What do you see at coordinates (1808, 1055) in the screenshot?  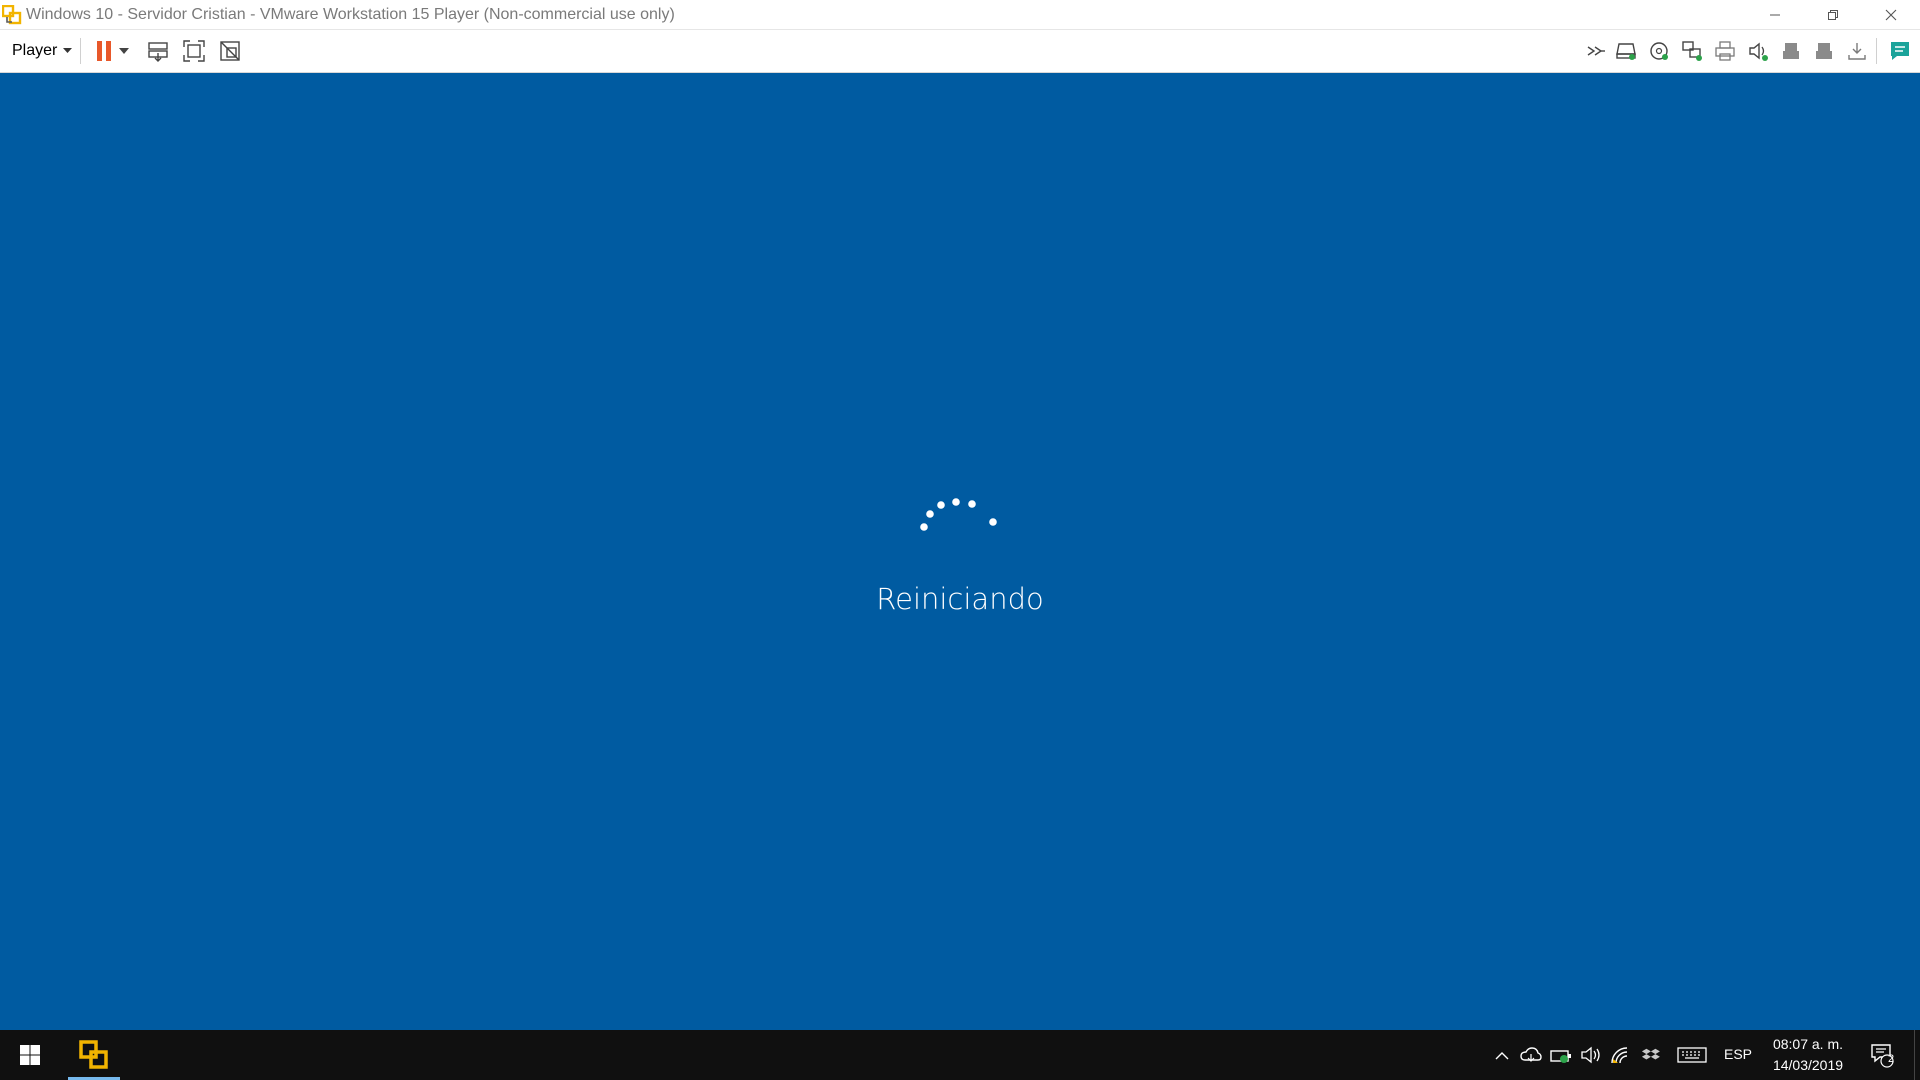 I see `taskbar-clock: 08:07 a. m. 14/03/2019` at bounding box center [1808, 1055].